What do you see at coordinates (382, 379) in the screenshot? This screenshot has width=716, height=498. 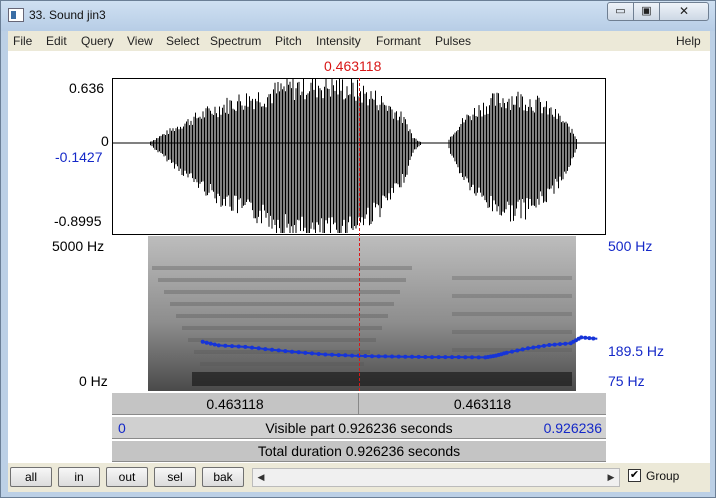 I see `spectrogram-low-band` at bounding box center [382, 379].